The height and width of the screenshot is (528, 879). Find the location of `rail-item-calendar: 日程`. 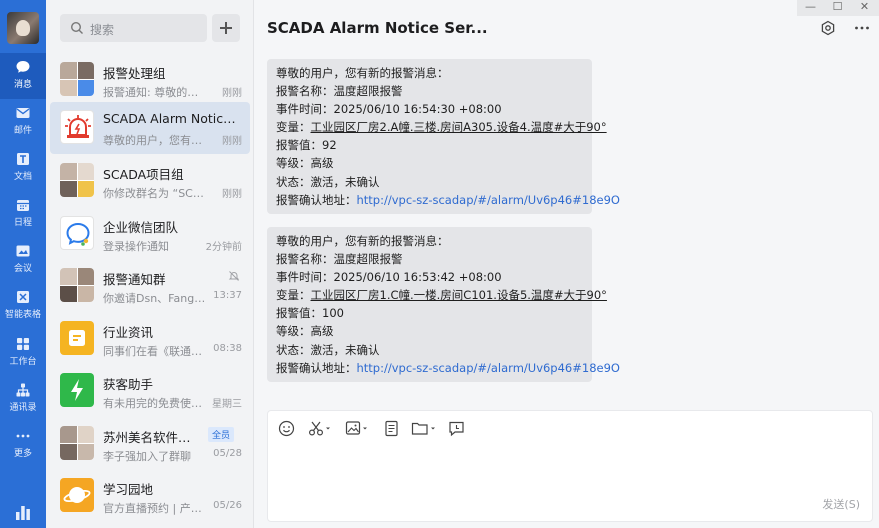

rail-item-calendar: 日程 is located at coordinates (23, 214).